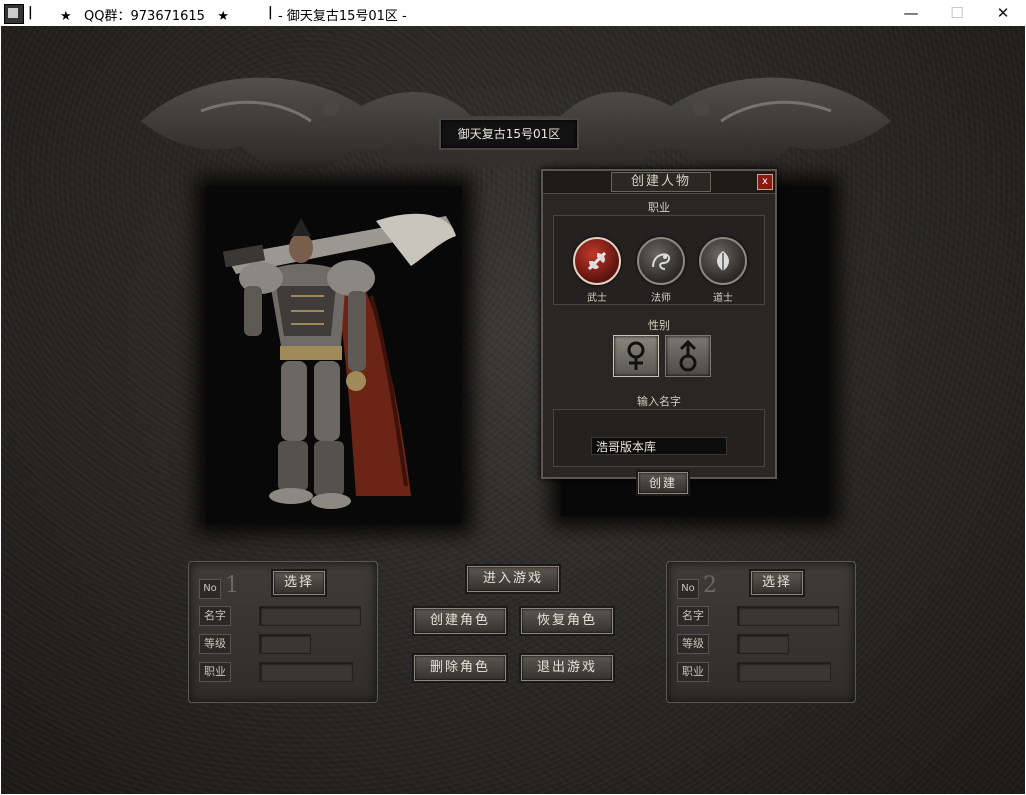  I want to click on class-taoist-label: 道士, so click(723, 298).